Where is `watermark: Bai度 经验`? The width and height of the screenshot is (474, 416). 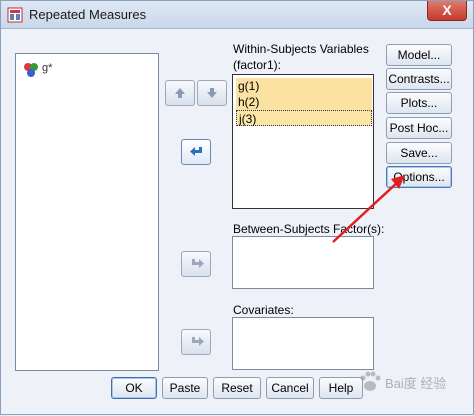
watermark: Bai度 经验 is located at coordinates (413, 385).